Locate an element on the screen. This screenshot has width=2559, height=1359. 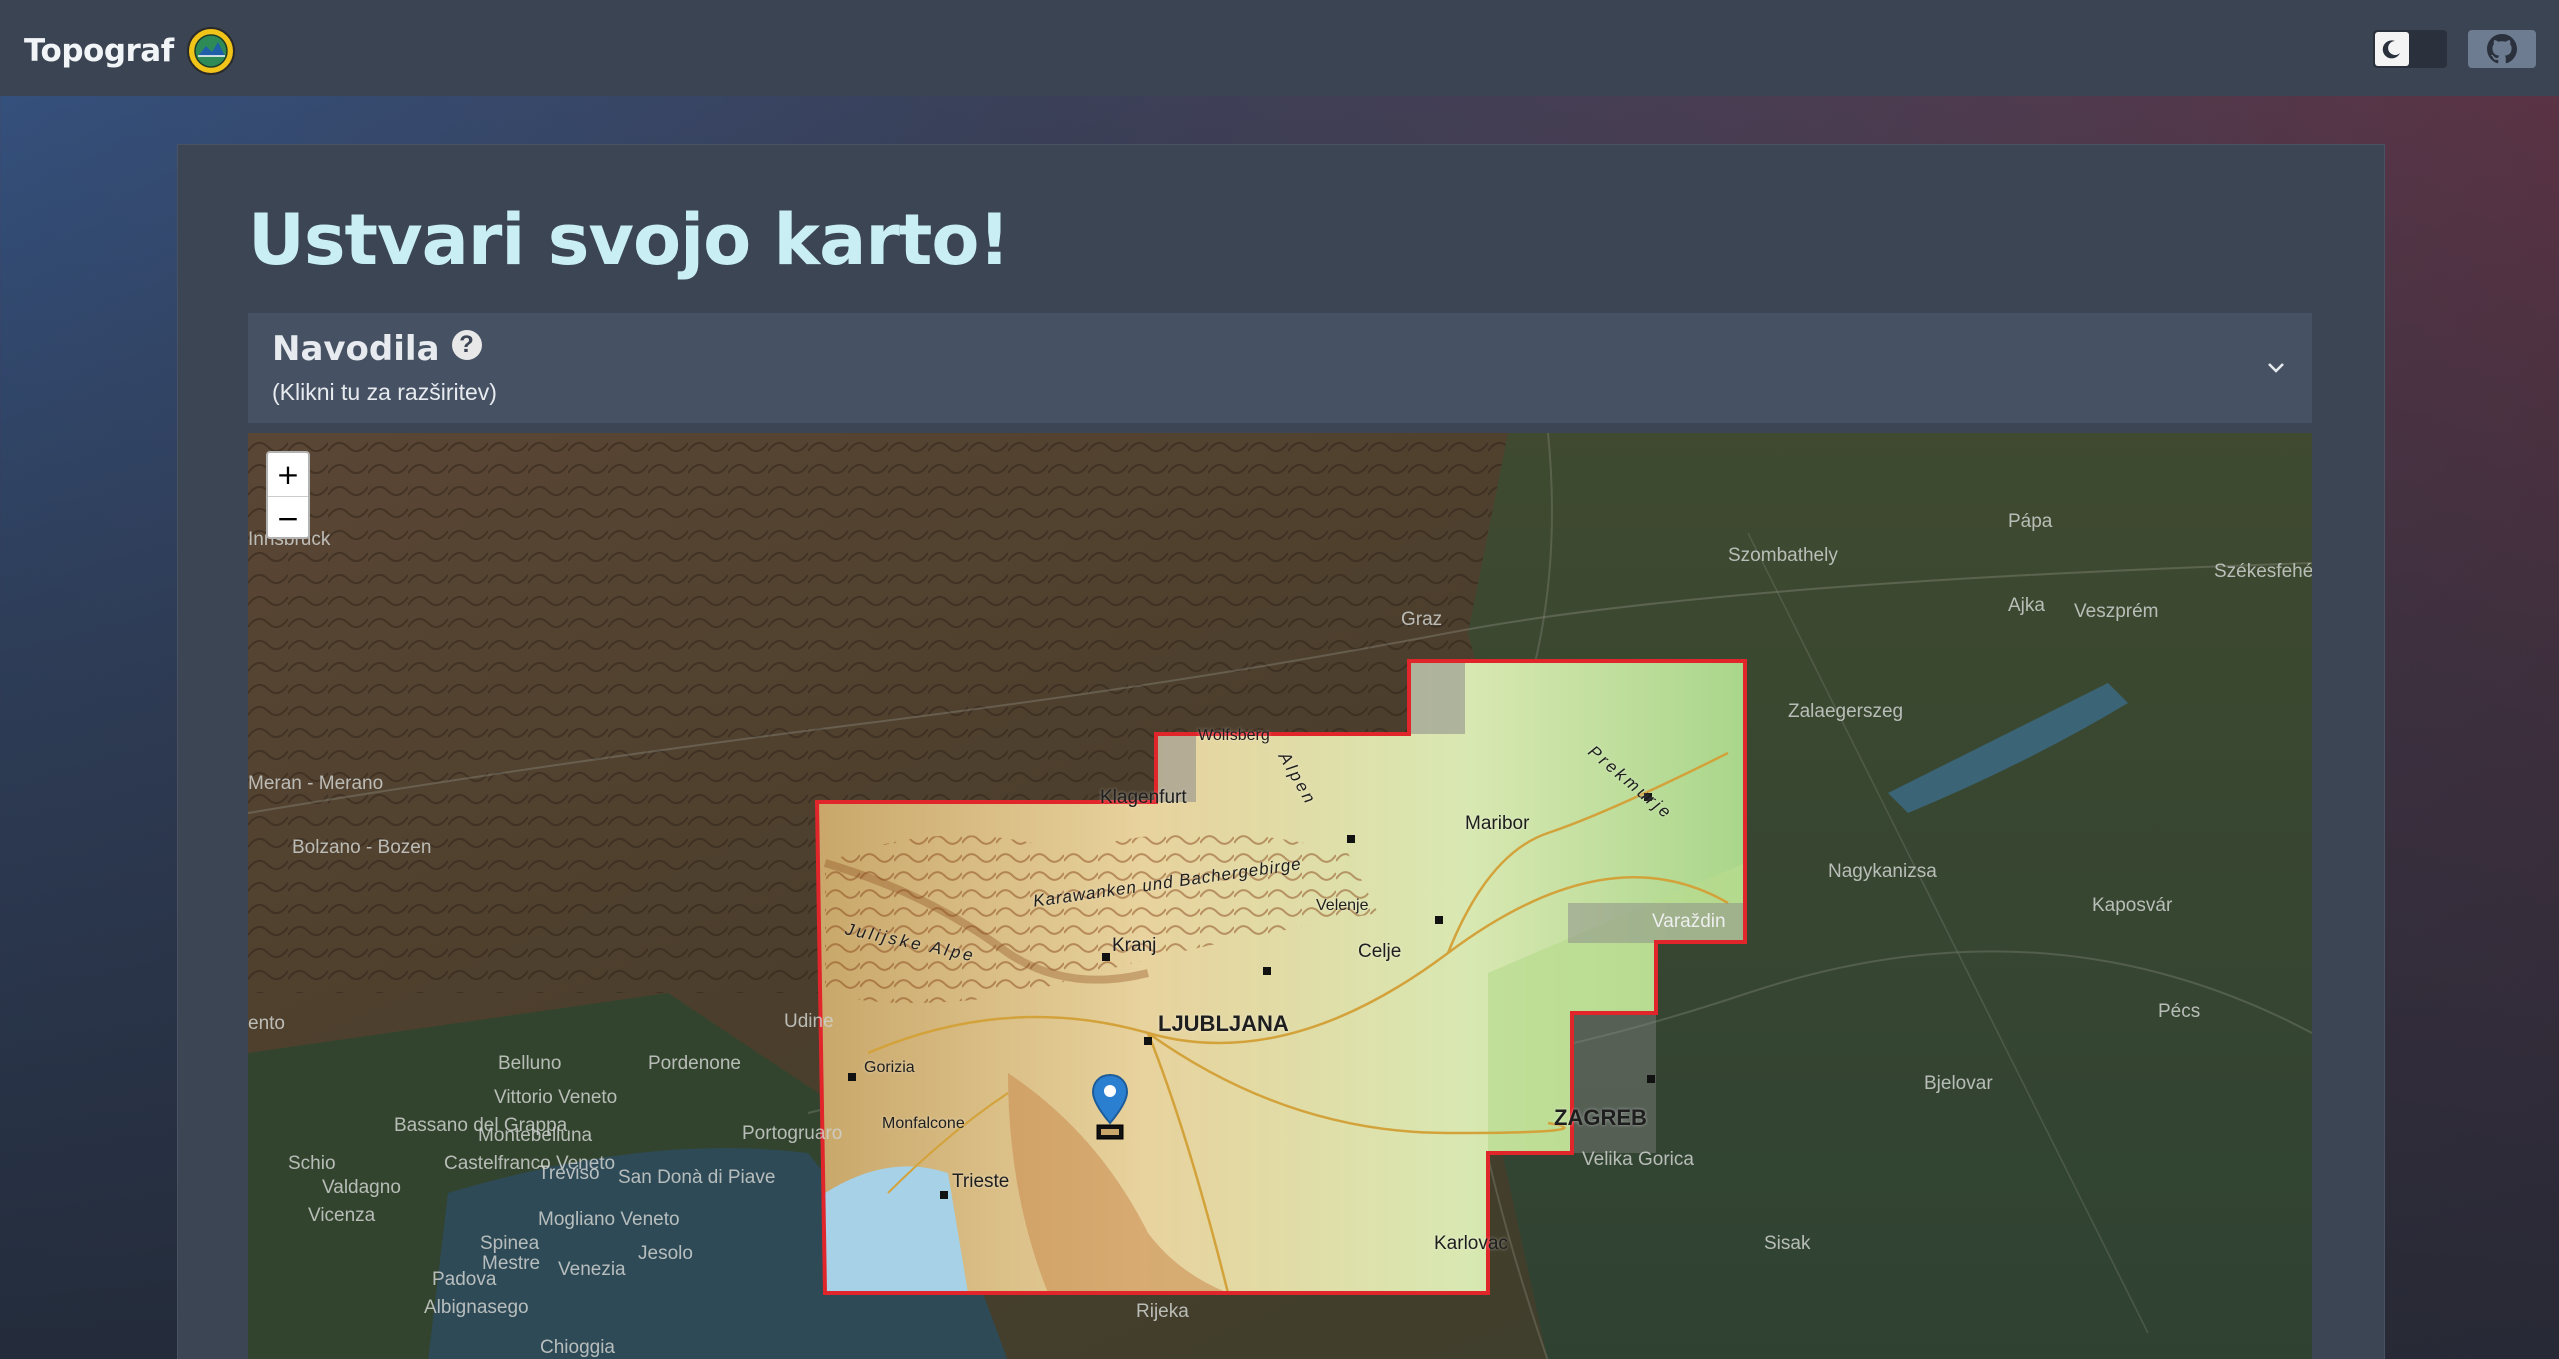
map-label: Belluno is located at coordinates (530, 1063).